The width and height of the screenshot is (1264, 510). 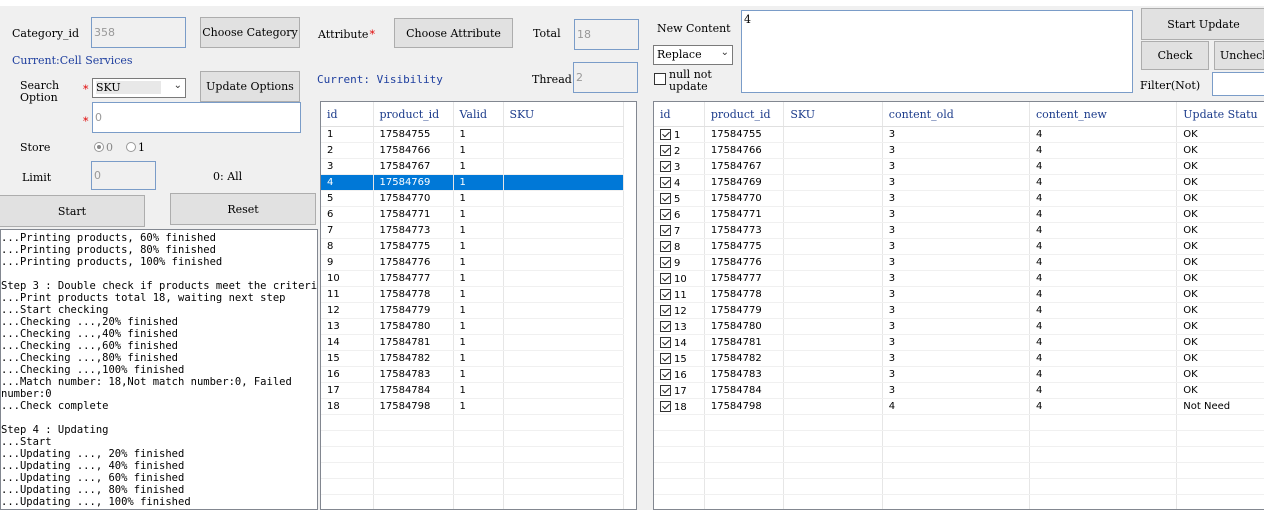 What do you see at coordinates (243, 209) in the screenshot?
I see `reset-button: Reset` at bounding box center [243, 209].